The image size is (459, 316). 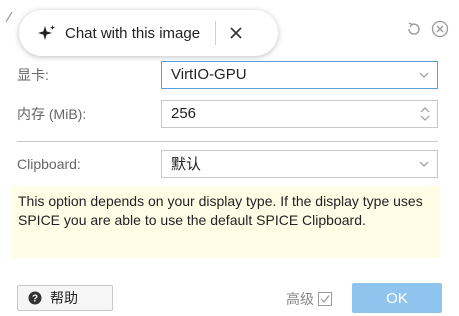 What do you see at coordinates (184, 113) in the screenshot?
I see `memory-value: 256` at bounding box center [184, 113].